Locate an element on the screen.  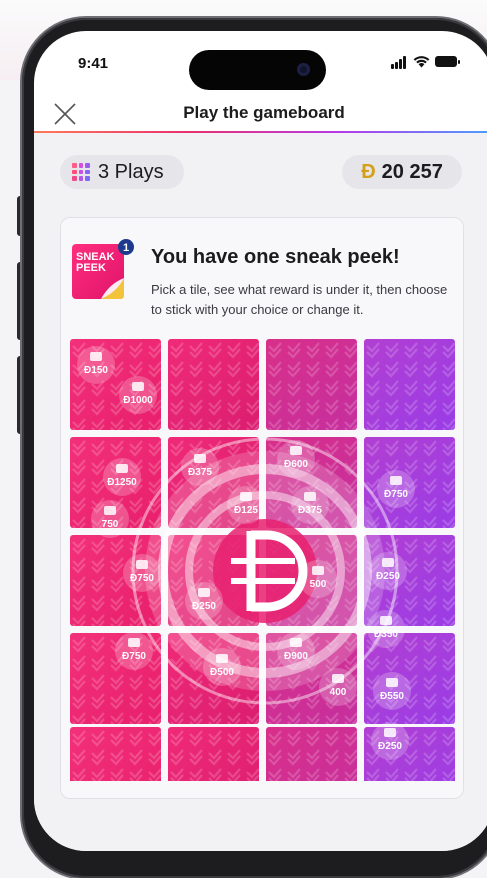
wifi-icon is located at coordinates (421, 62).